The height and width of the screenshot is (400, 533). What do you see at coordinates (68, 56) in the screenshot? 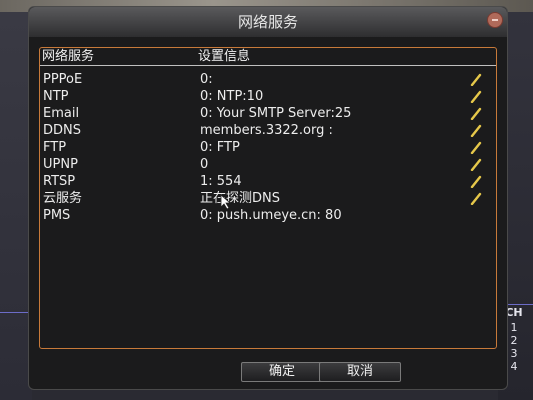
I see `column-header-service: 网络服务` at bounding box center [68, 56].